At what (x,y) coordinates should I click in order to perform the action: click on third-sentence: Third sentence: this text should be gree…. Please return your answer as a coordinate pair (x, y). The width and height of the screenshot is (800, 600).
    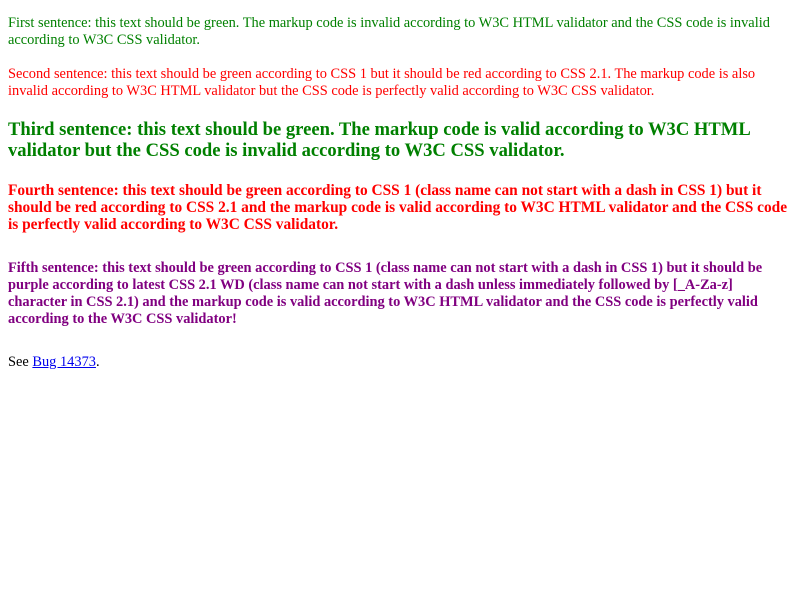
    Looking at the image, I should click on (379, 140).